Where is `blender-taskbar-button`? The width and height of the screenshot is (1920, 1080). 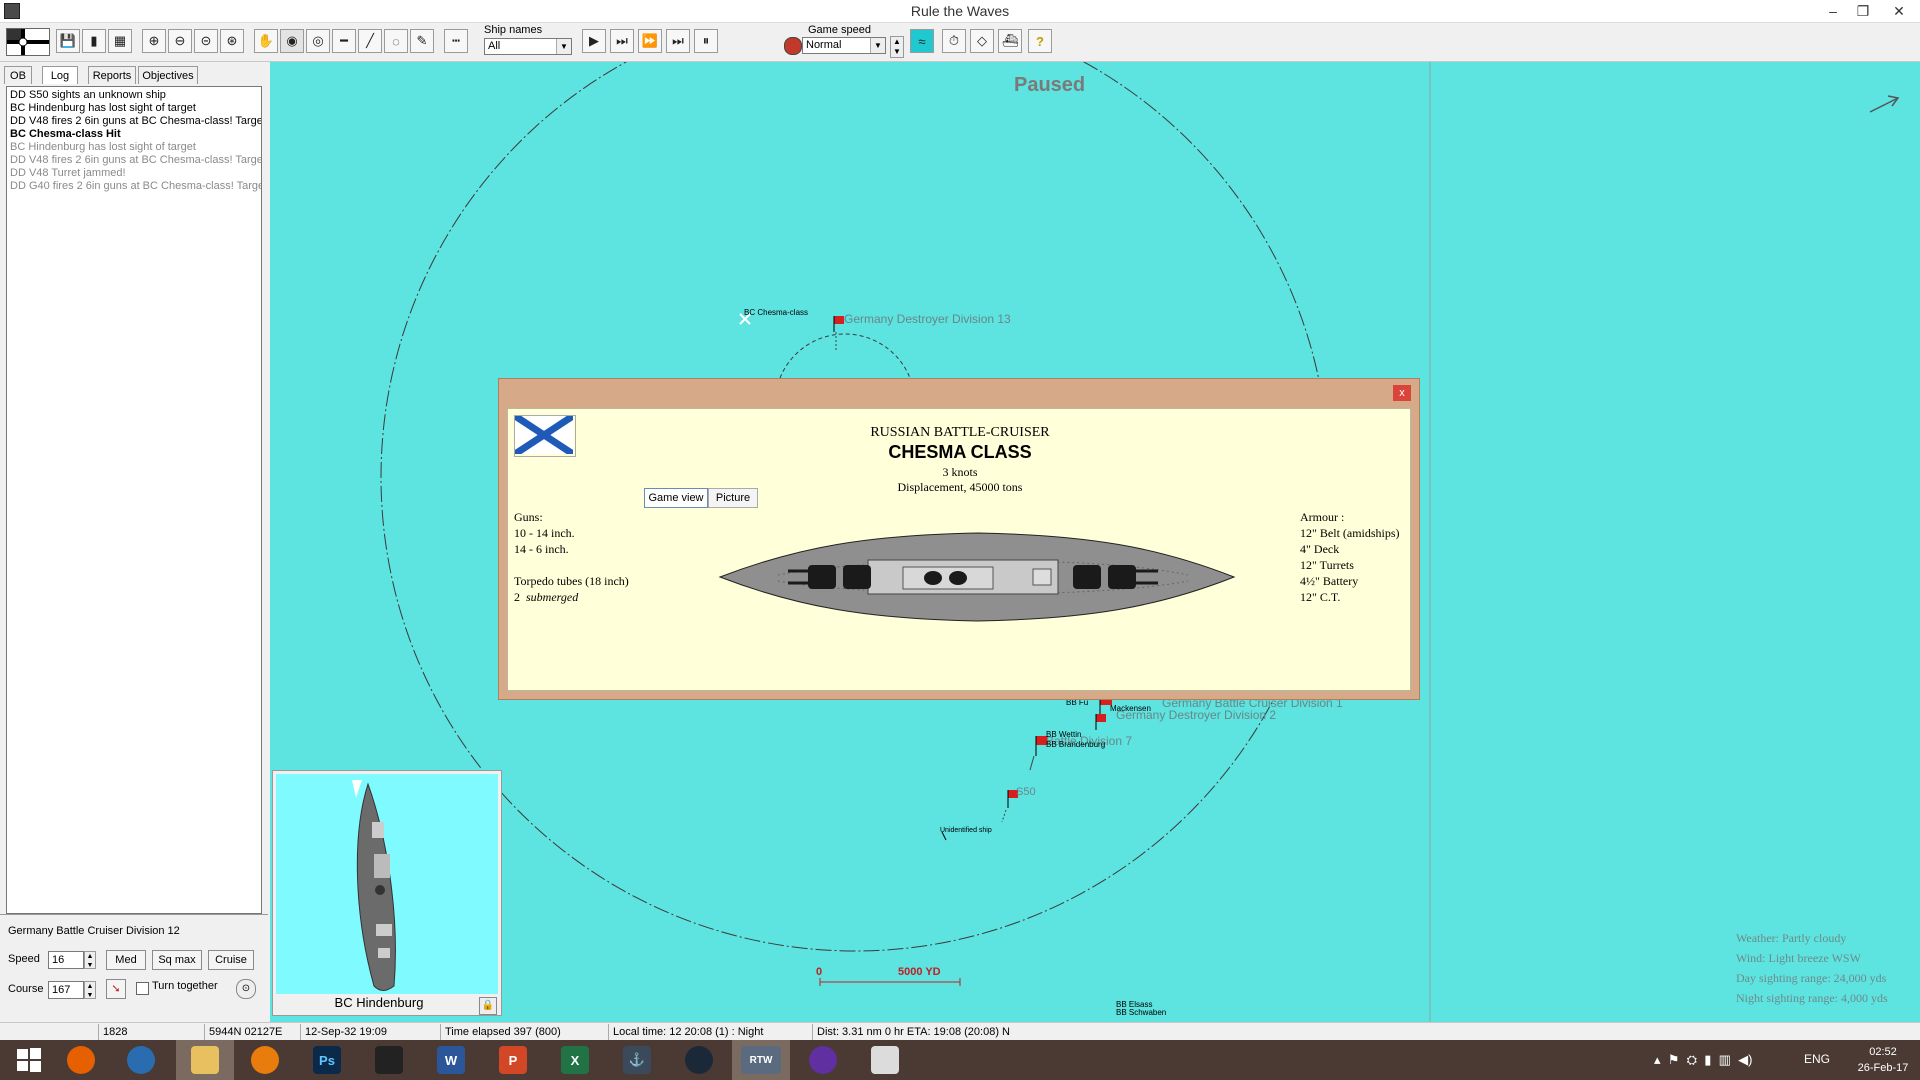 blender-taskbar-button is located at coordinates (265, 1060).